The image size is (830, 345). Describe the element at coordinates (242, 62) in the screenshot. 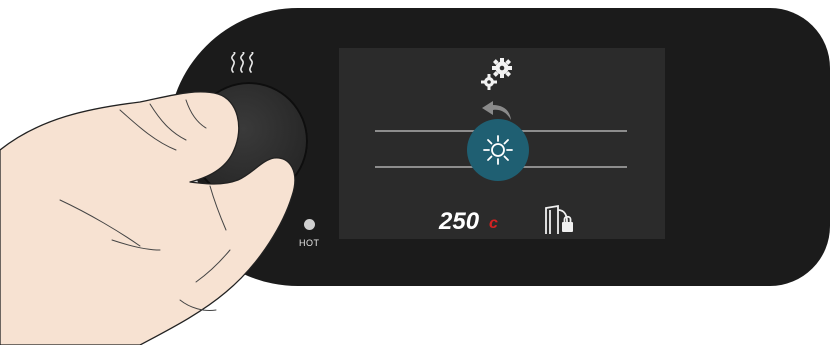

I see `heat-waves-icon` at that location.